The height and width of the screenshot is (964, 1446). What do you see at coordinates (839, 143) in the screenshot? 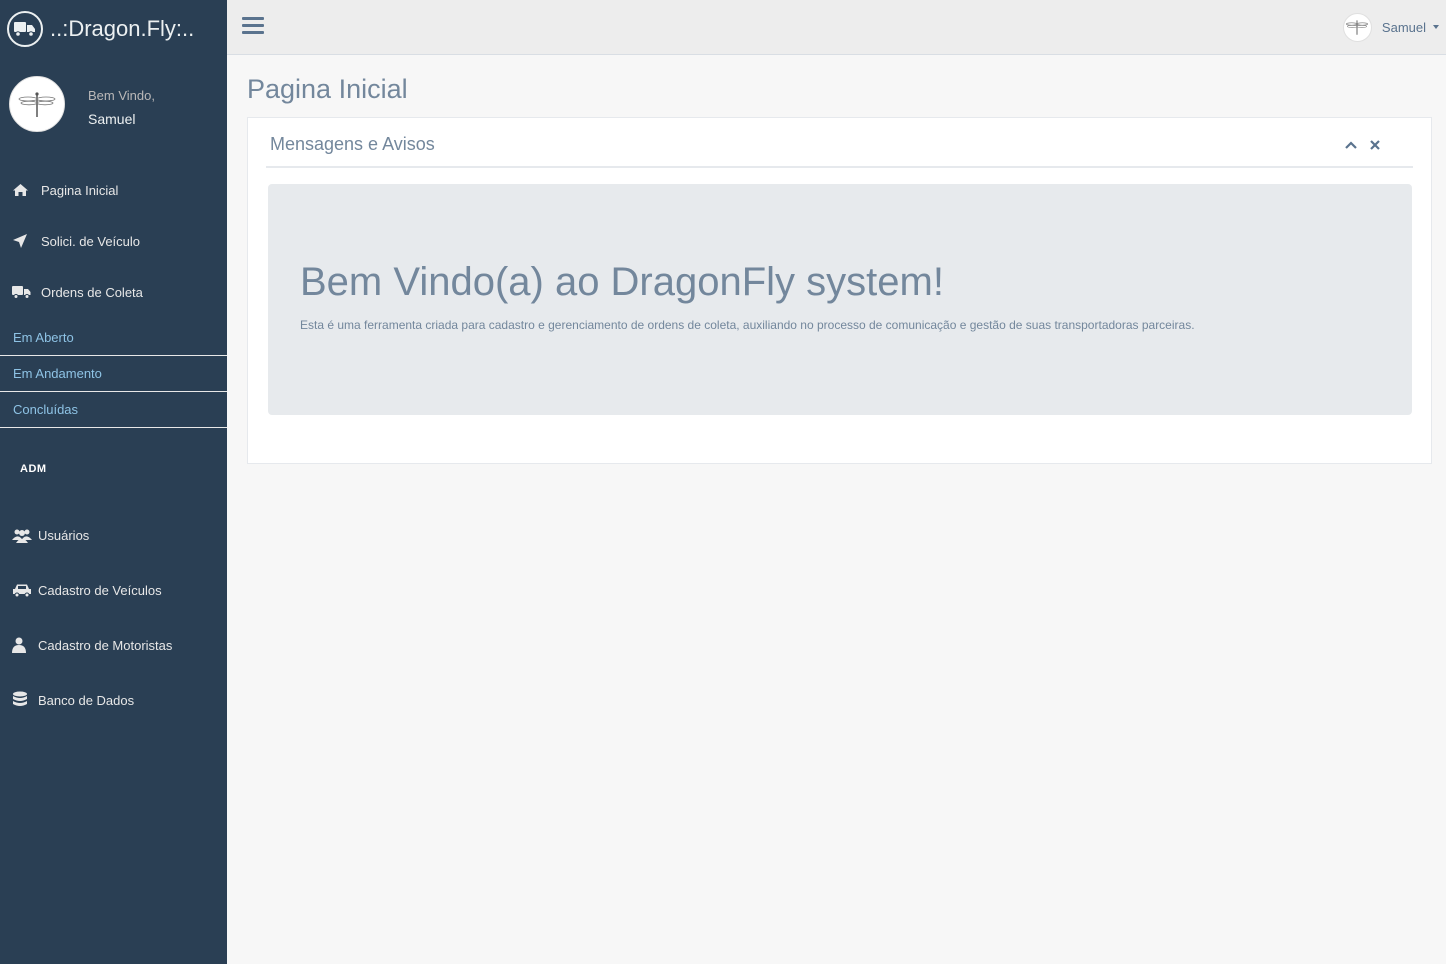
I see `panel-header: Mensagens e Avisos` at bounding box center [839, 143].